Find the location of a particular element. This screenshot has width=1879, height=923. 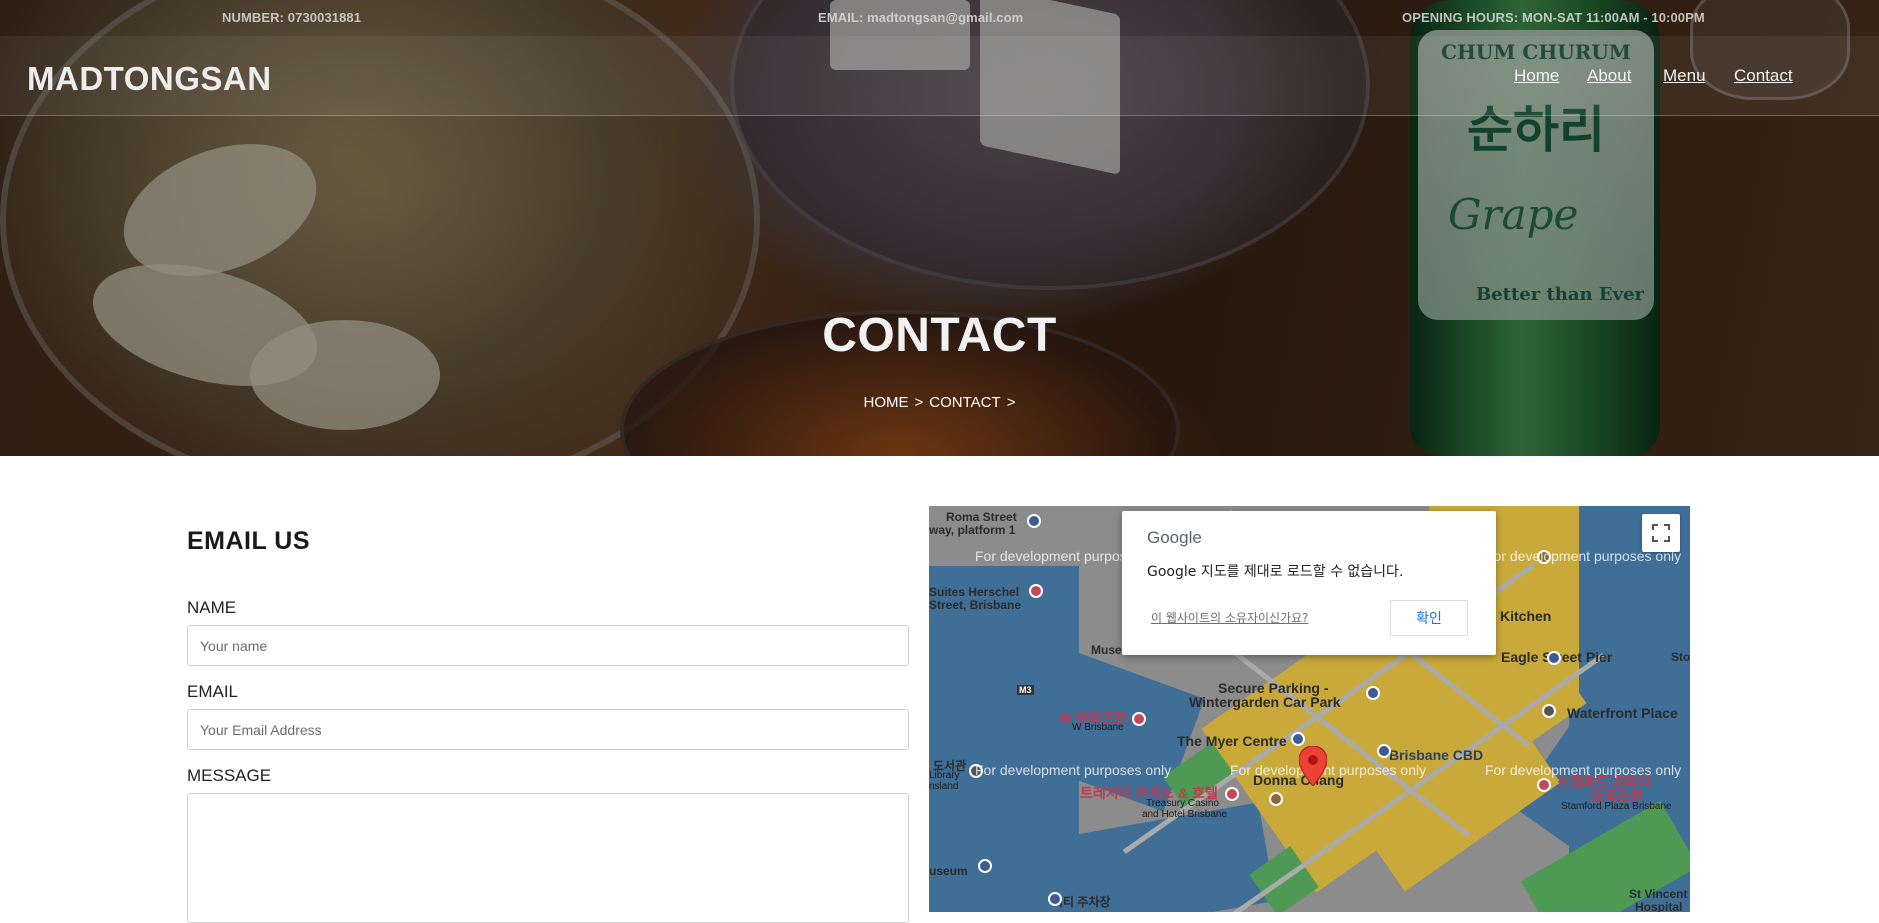

nav-contact: Contact is located at coordinates (1763, 76).